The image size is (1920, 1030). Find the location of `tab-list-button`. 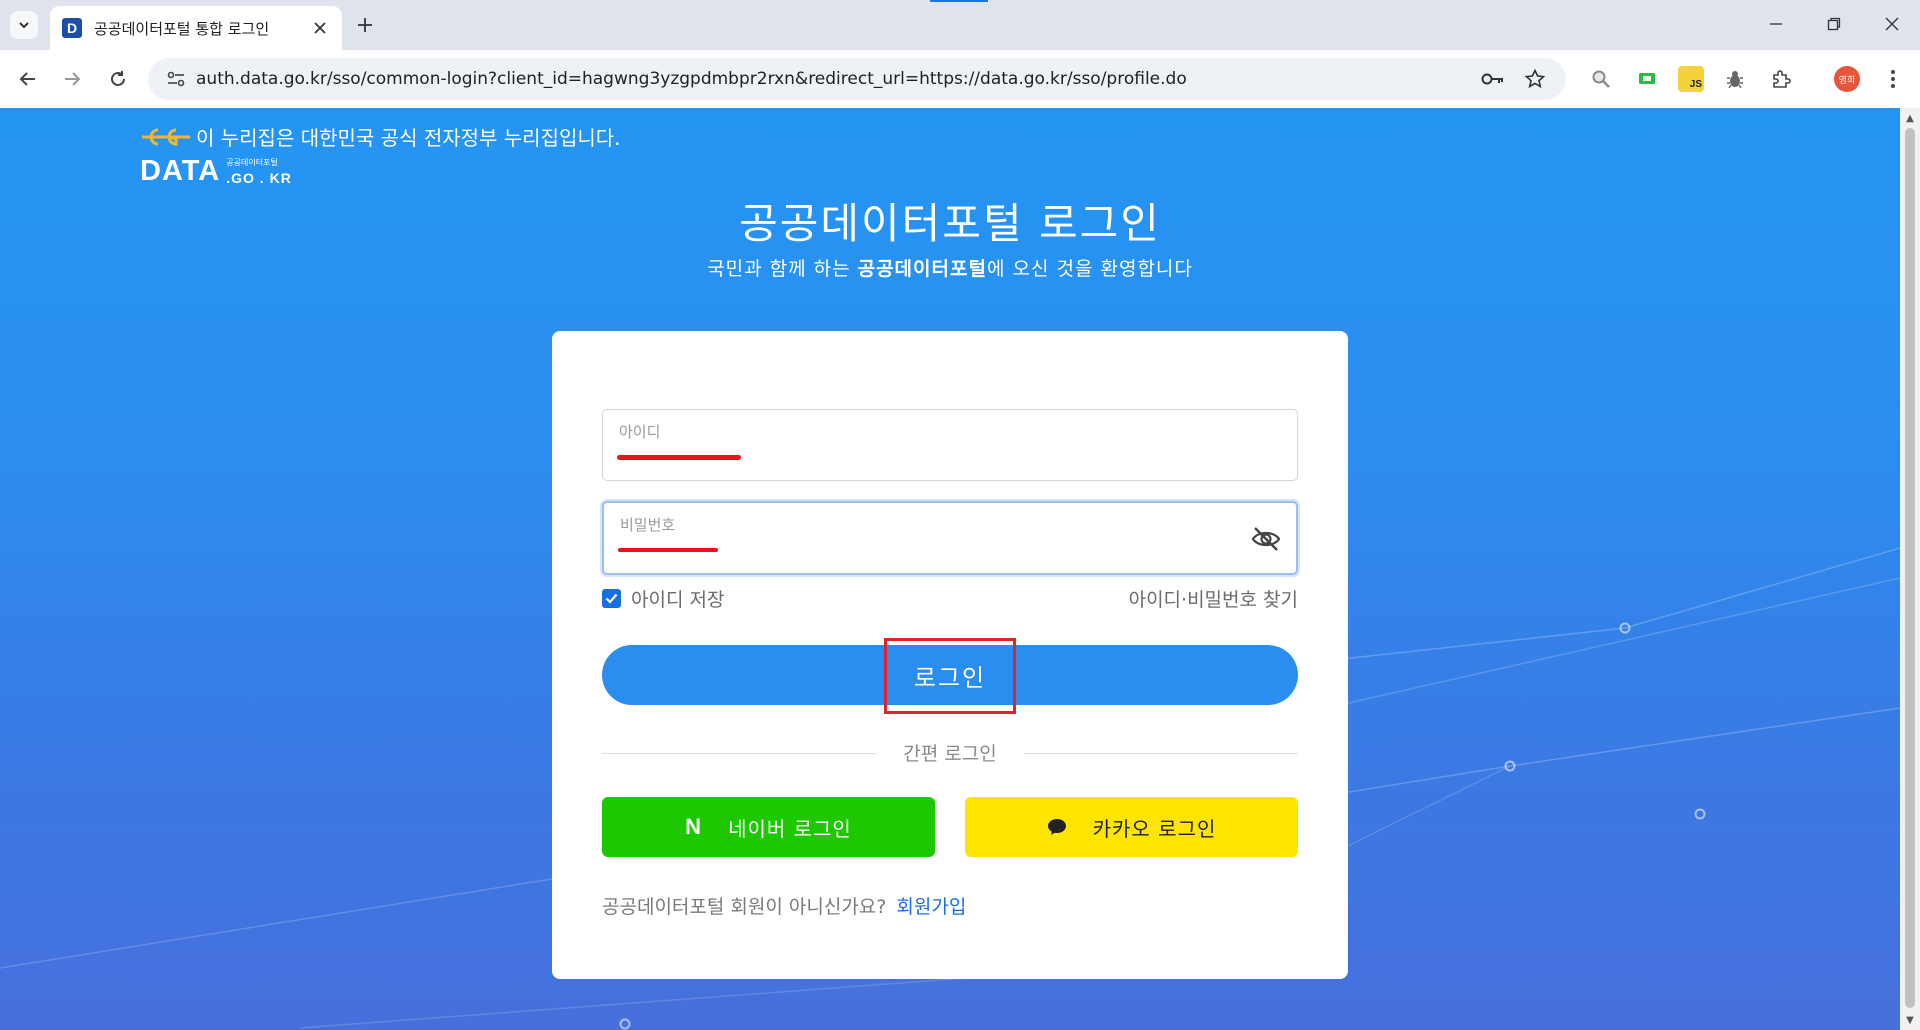

tab-list-button is located at coordinates (24, 25).